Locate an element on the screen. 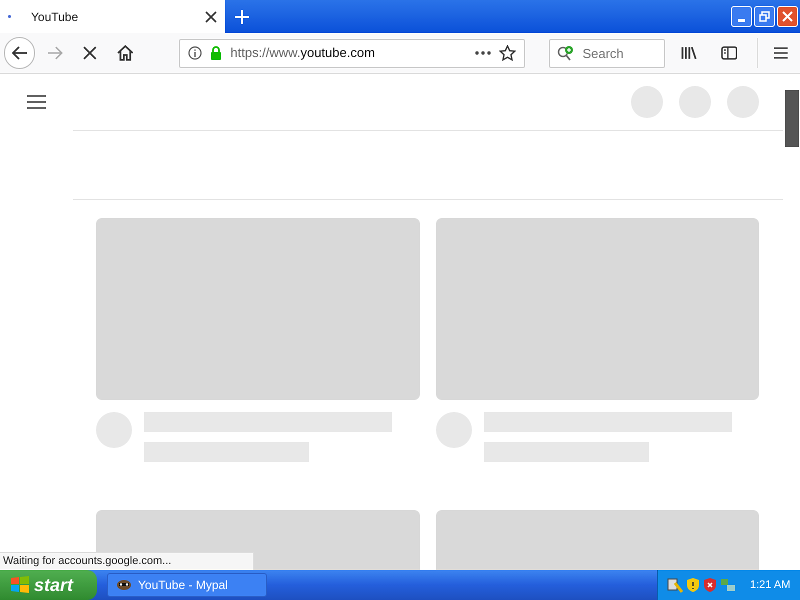  home-icon is located at coordinates (125, 53).